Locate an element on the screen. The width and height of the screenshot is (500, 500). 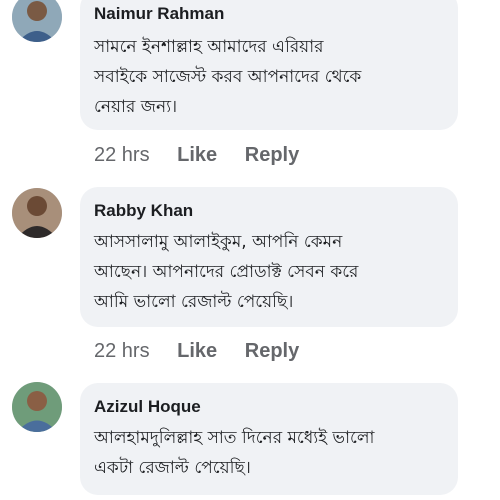
comment-line: একটা রেজাল্ট পেয়েছি। is located at coordinates (172, 468).